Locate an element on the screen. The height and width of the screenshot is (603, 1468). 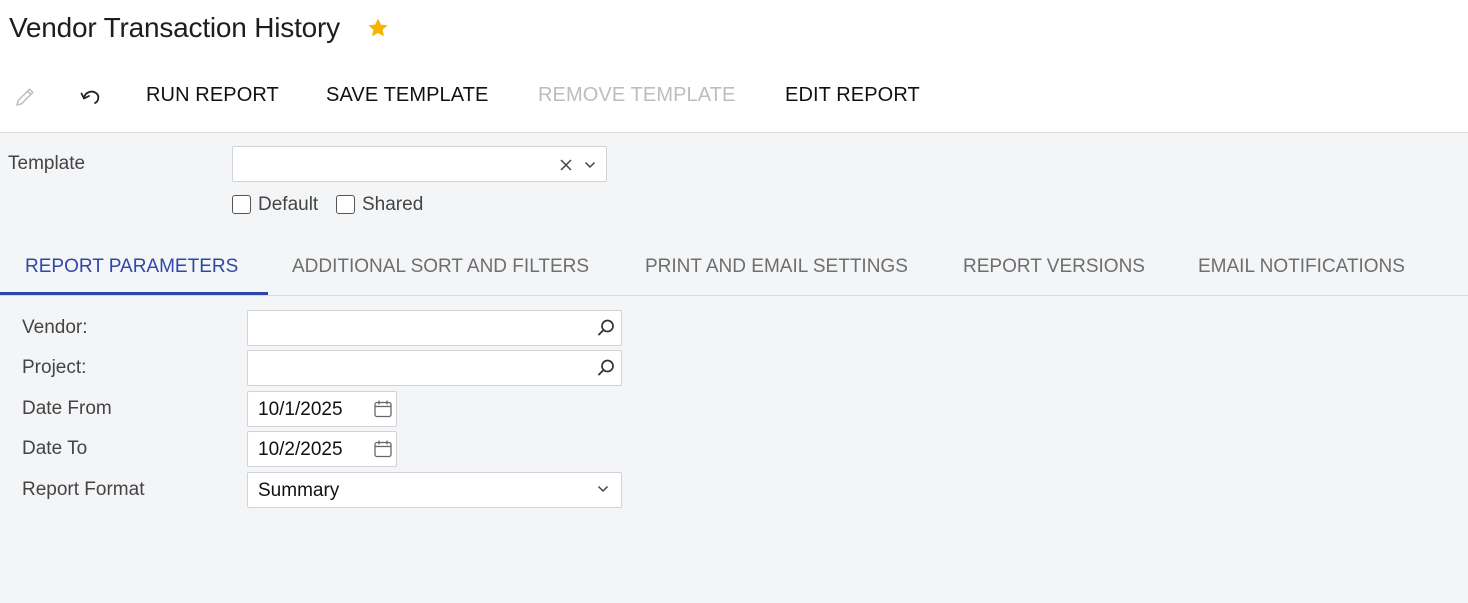
edit-report-button: EDIT REPORT is located at coordinates (852, 95).